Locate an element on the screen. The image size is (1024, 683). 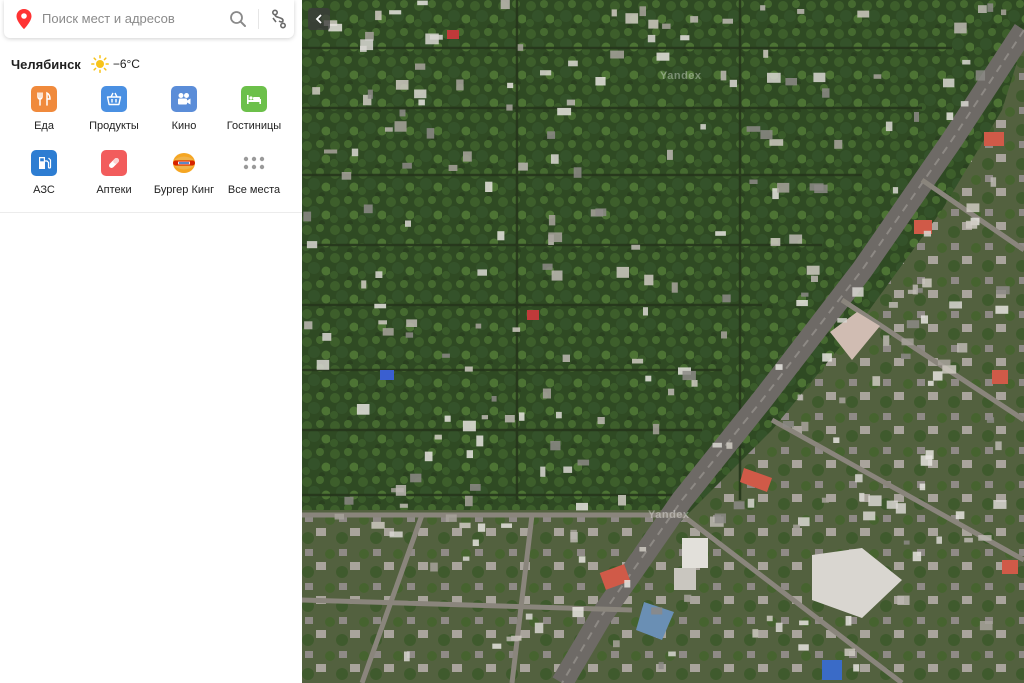
weather-widget: Челябинск −6°C is located at coordinates (75, 64).